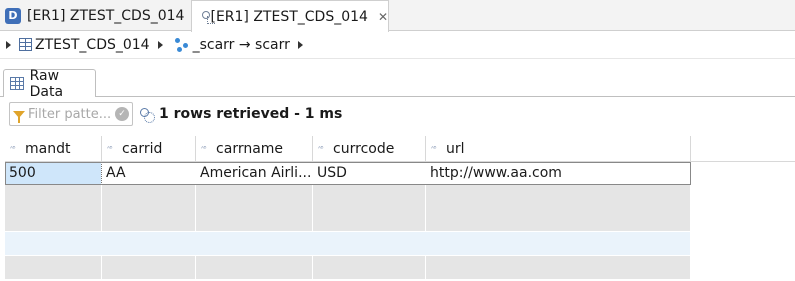  Describe the element at coordinates (743, 149) in the screenshot. I see `column-header-filler` at that location.